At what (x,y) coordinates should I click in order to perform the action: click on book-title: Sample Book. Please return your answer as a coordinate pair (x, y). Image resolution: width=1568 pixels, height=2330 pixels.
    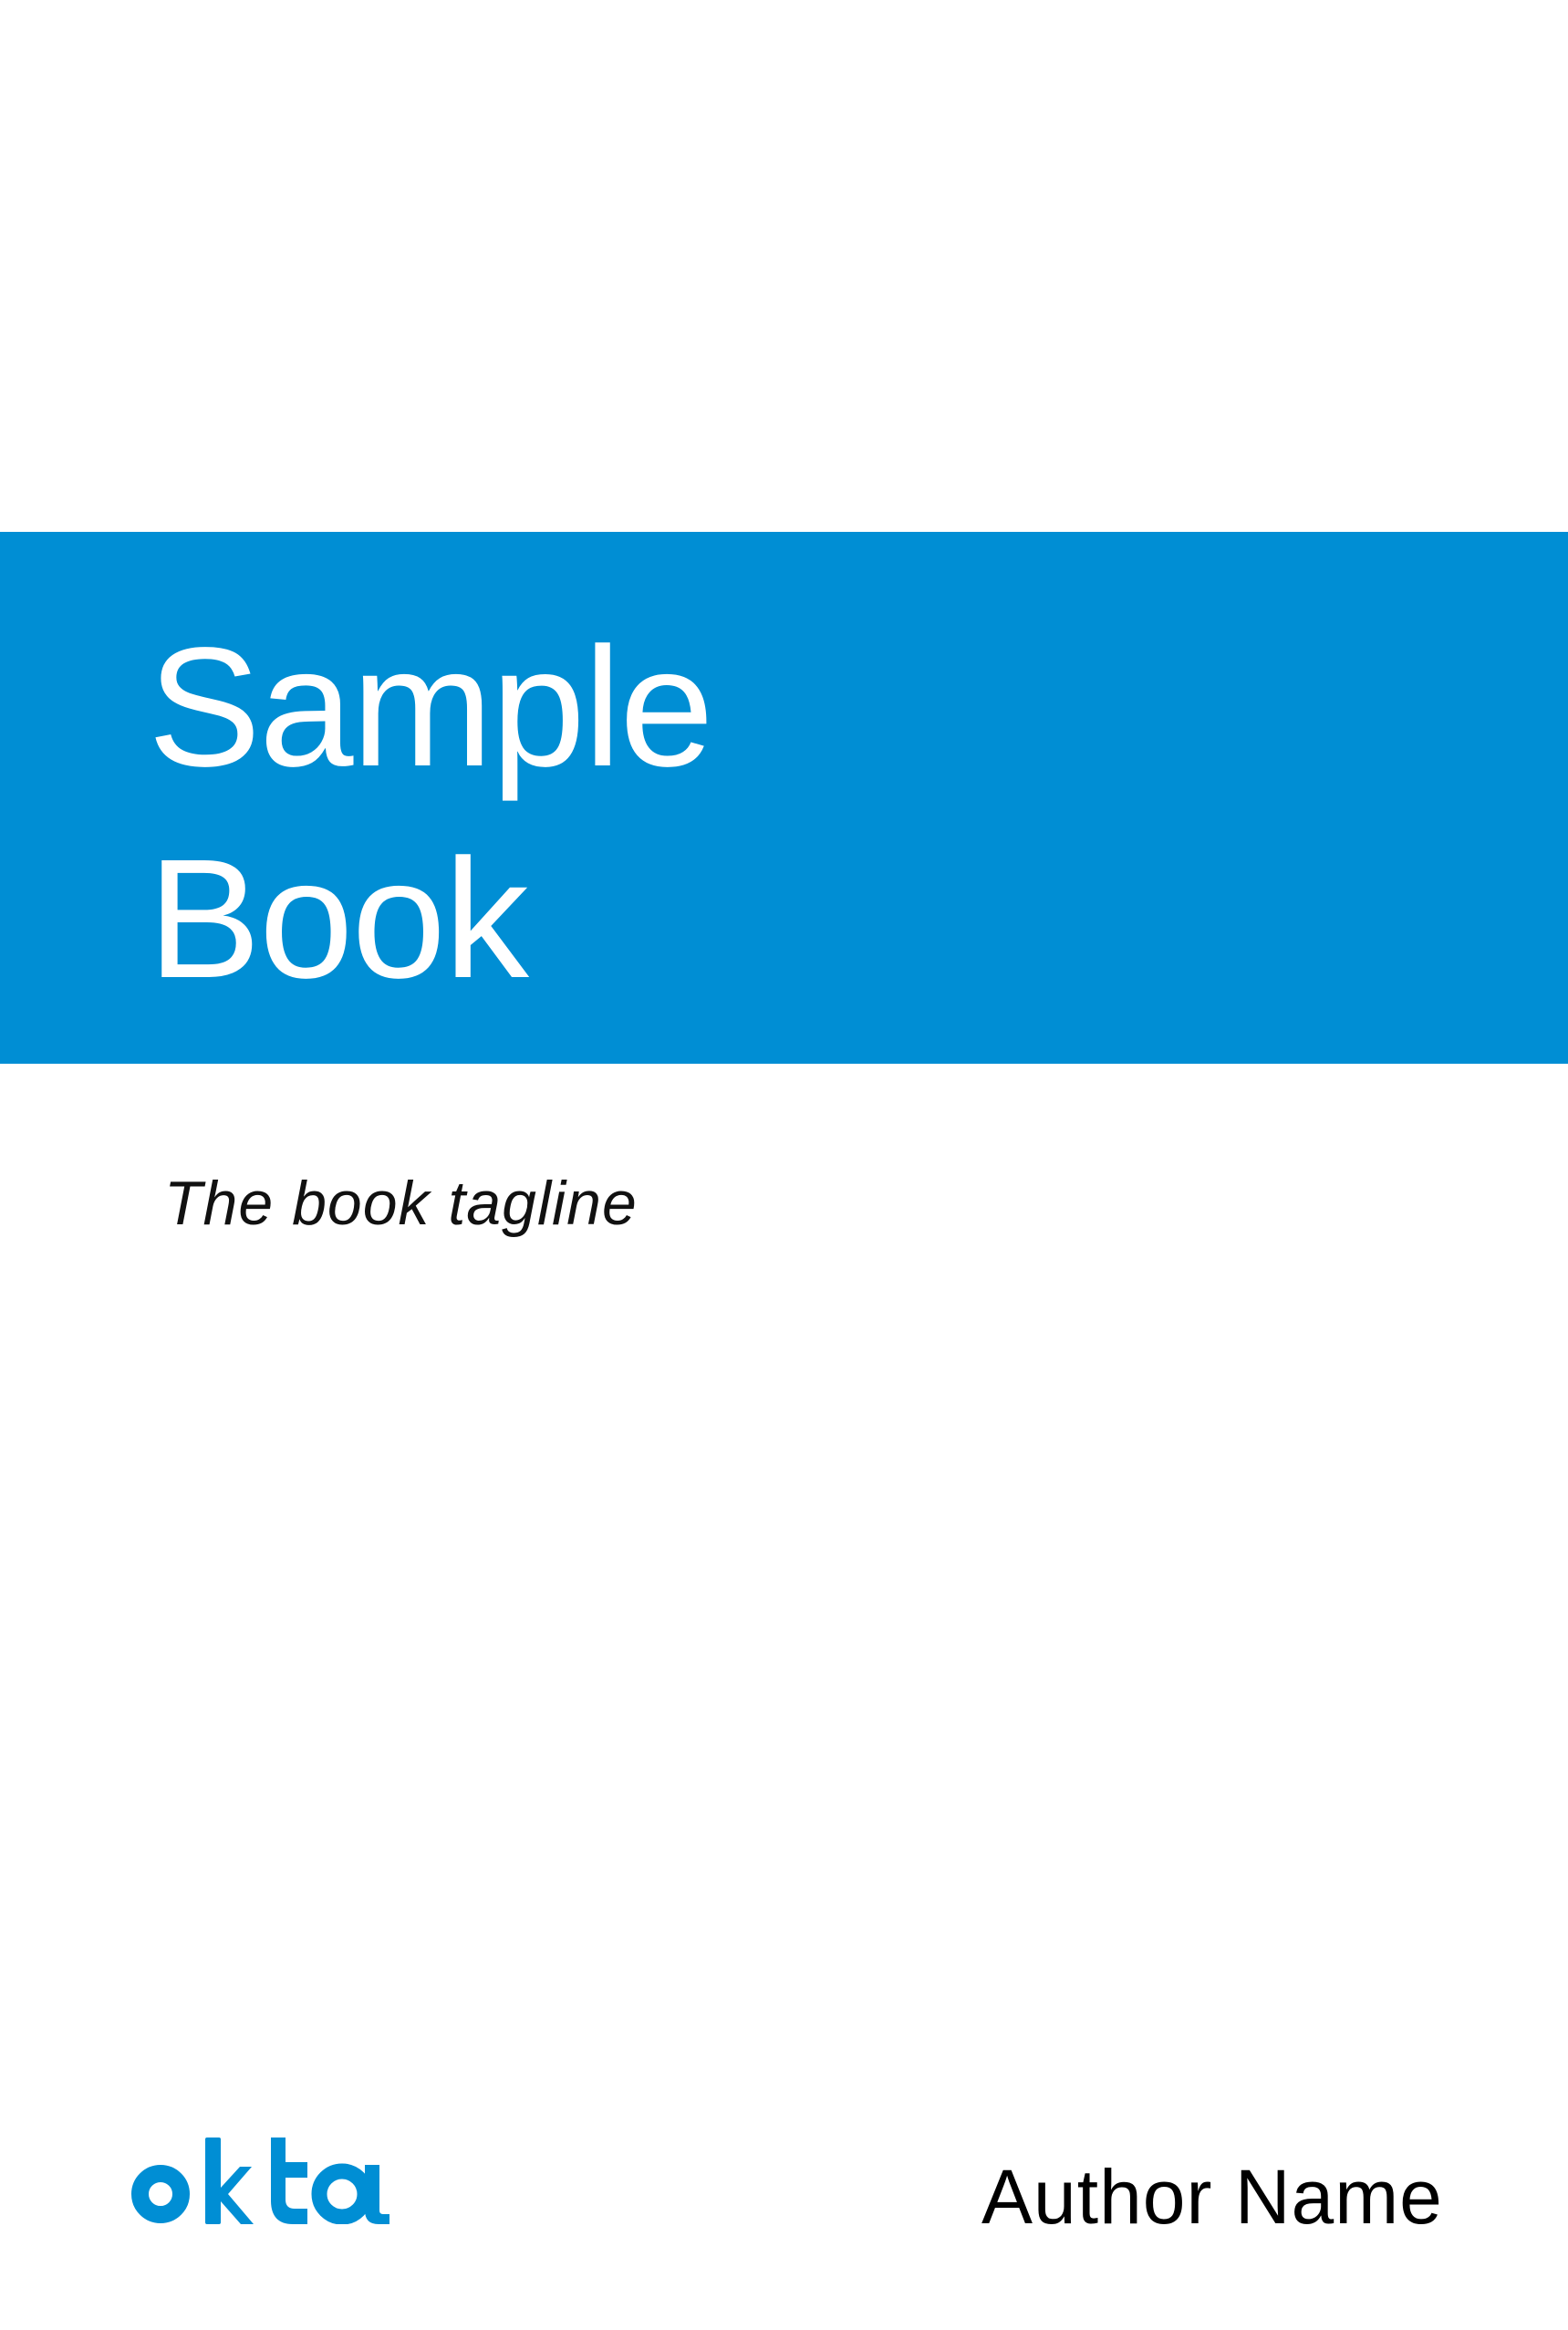
    Looking at the image, I should click on (431, 813).